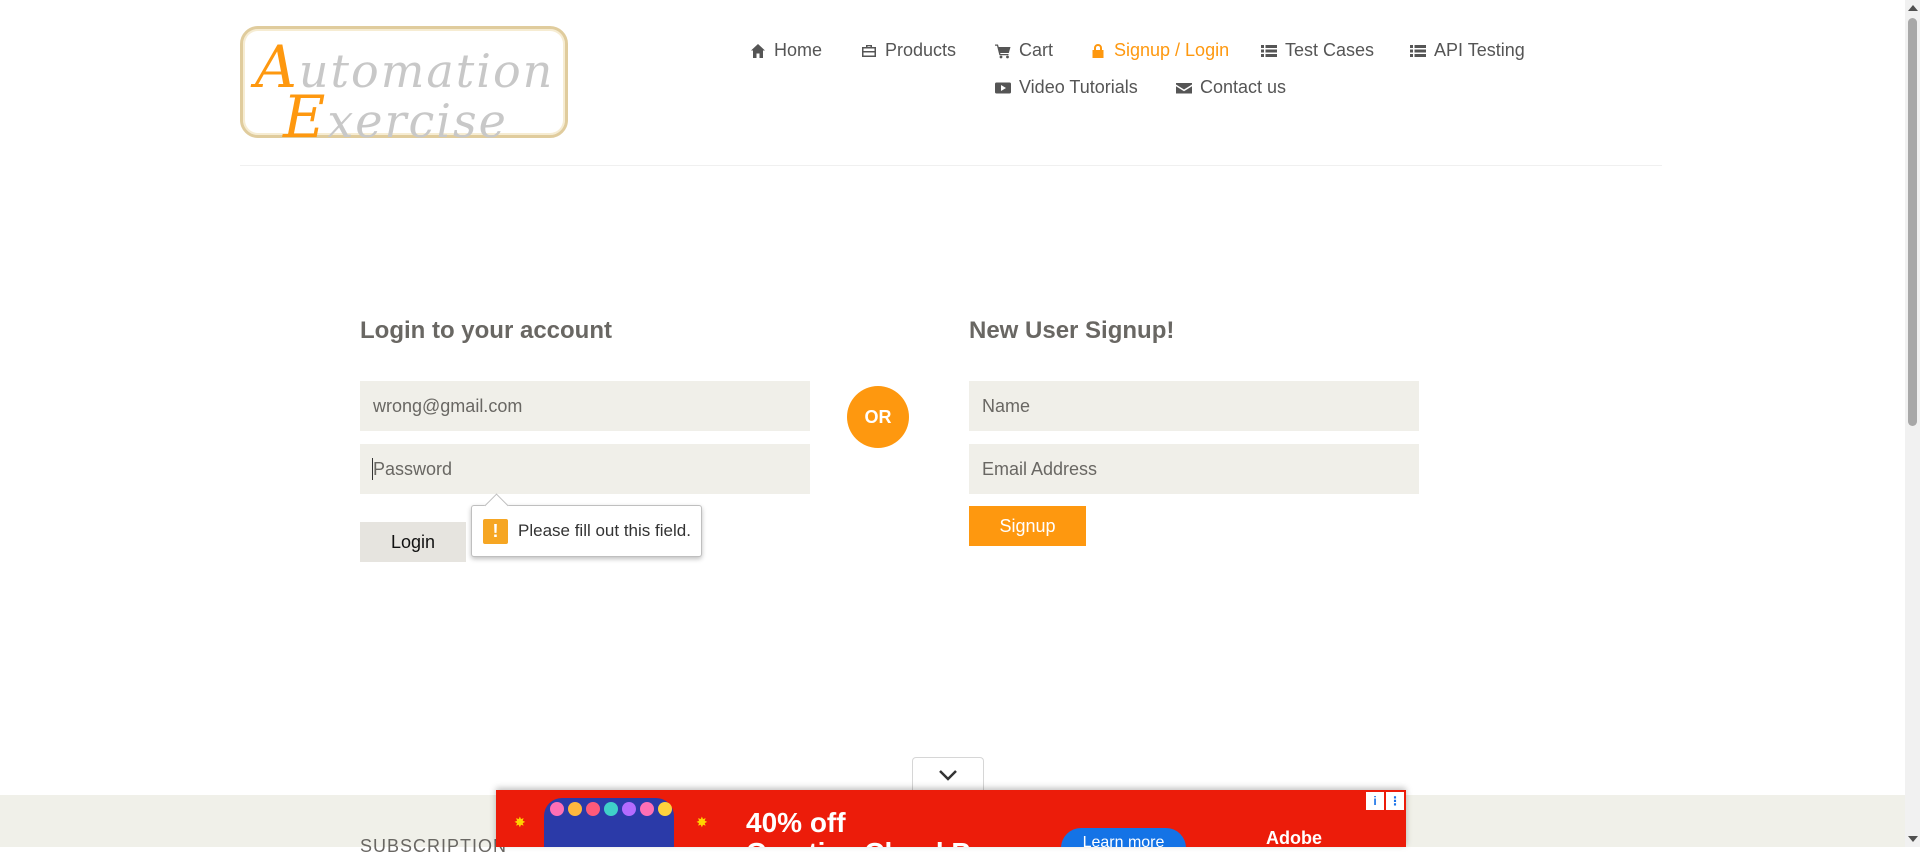 Image resolution: width=1920 pixels, height=857 pixels. Describe the element at coordinates (395, 117) in the screenshot. I see `logo-line-2: Exercise` at that location.